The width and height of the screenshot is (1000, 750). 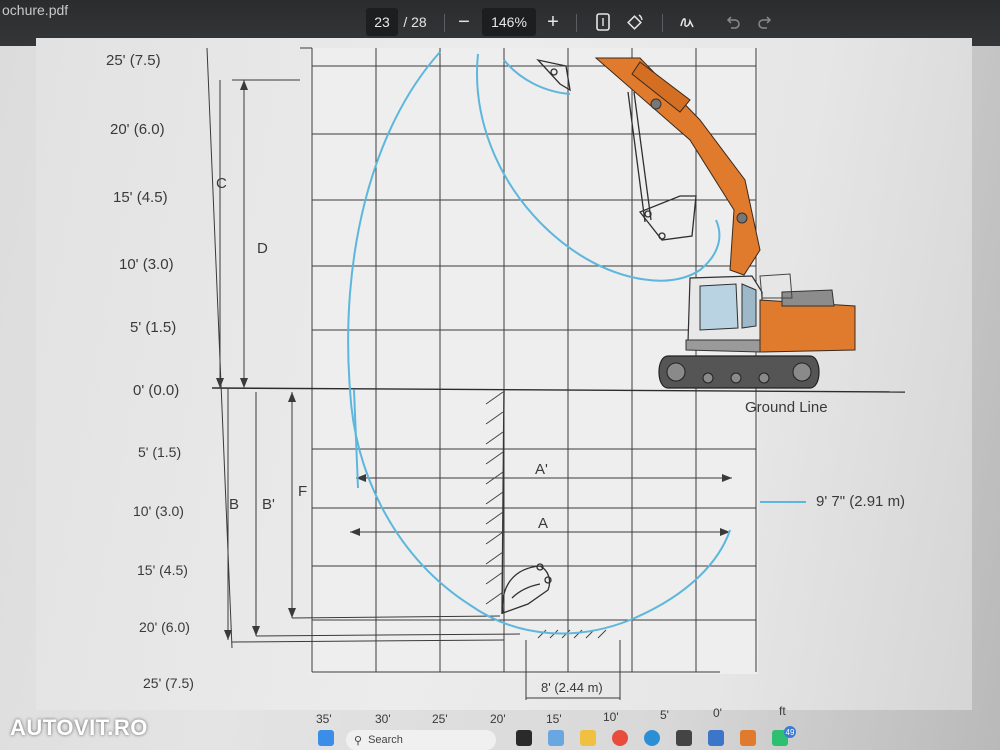 What do you see at coordinates (588, 738) in the screenshot?
I see `file-explorer-icon` at bounding box center [588, 738].